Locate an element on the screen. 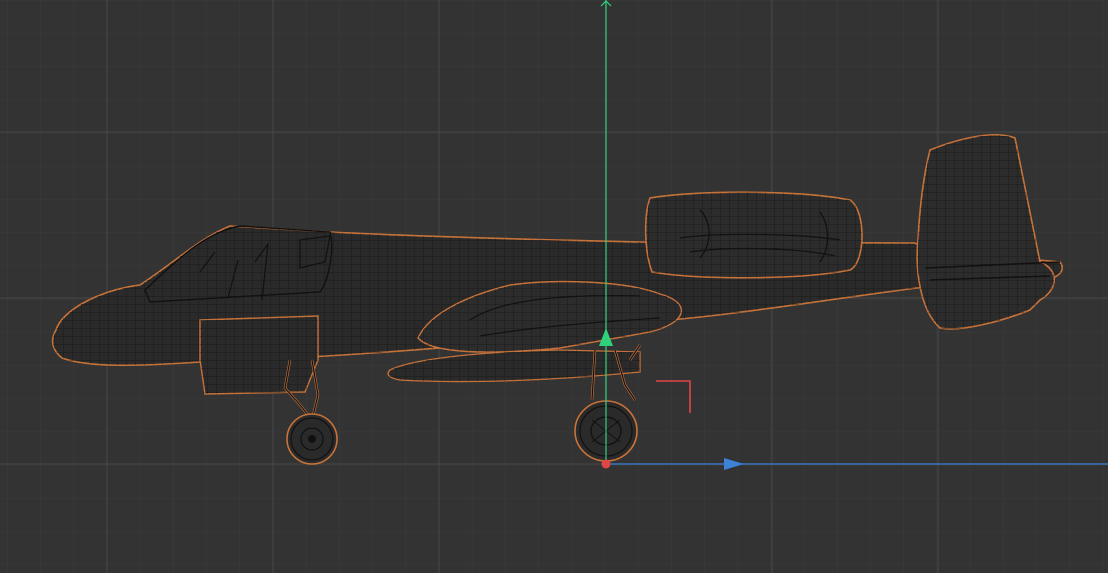  gizmo-origin is located at coordinates (606, 464).